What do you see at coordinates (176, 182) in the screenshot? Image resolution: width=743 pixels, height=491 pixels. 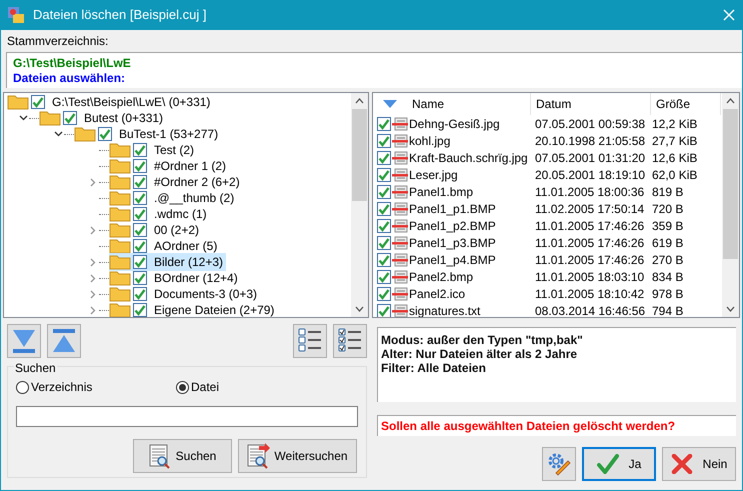 I see `tree-item: #Ordner 2 (6+2)` at bounding box center [176, 182].